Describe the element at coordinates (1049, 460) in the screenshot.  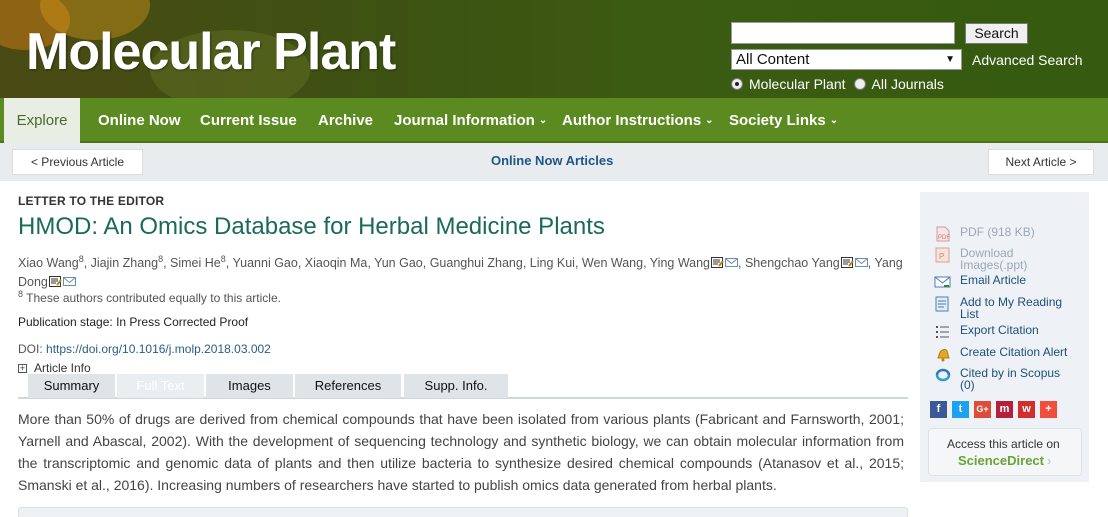
I see `chevron-right-icon: ›` at that location.